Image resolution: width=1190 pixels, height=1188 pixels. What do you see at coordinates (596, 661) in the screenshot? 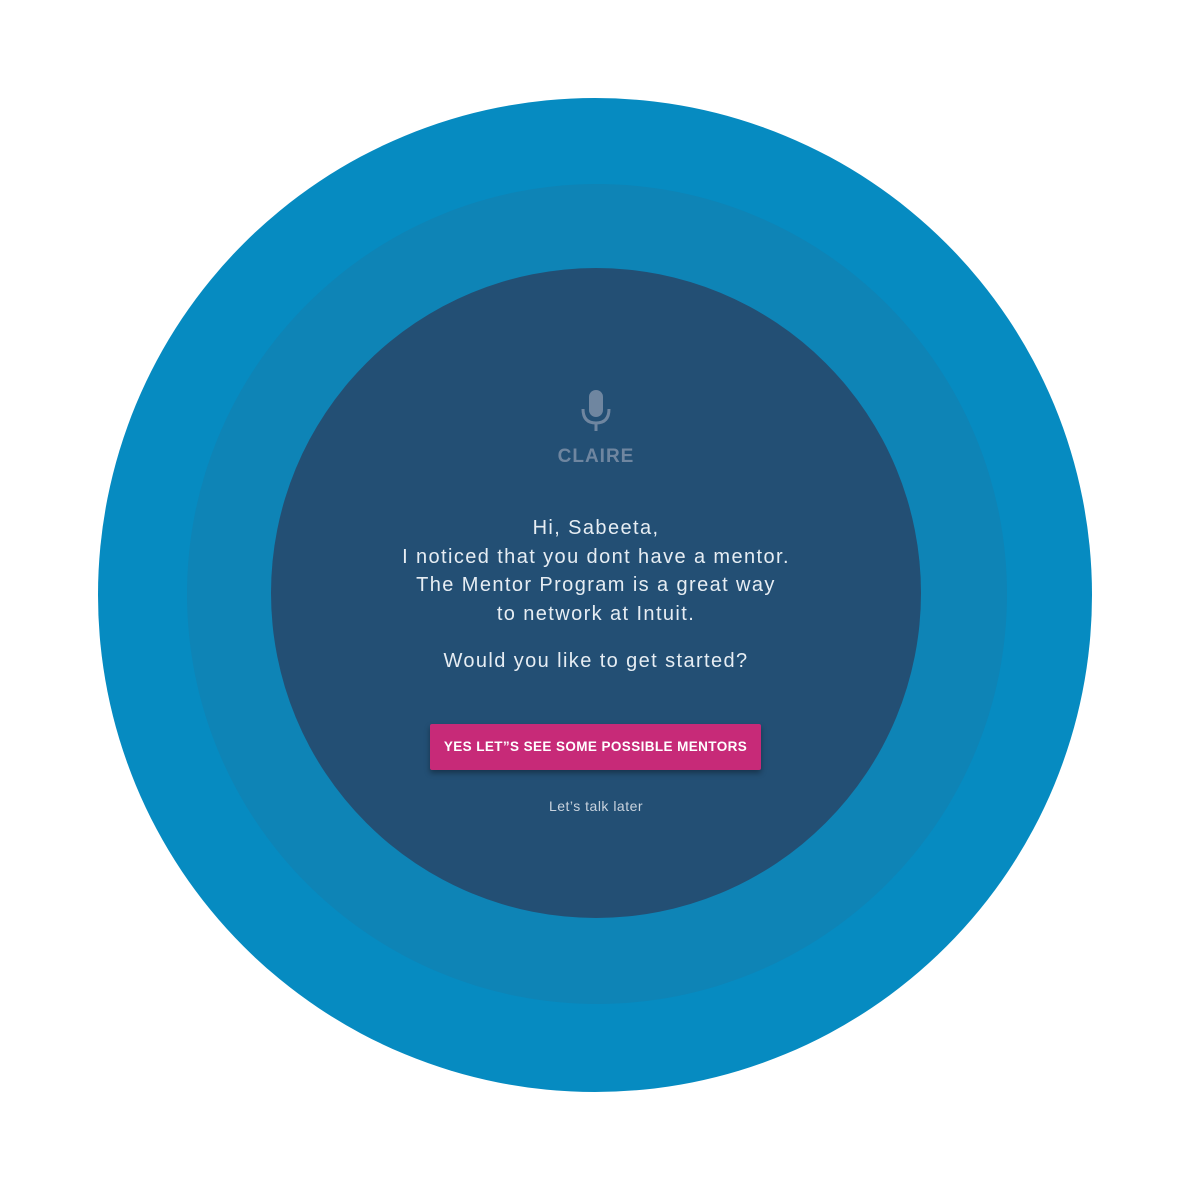
I see `assistant-question: Would you like to get started?` at bounding box center [596, 661].